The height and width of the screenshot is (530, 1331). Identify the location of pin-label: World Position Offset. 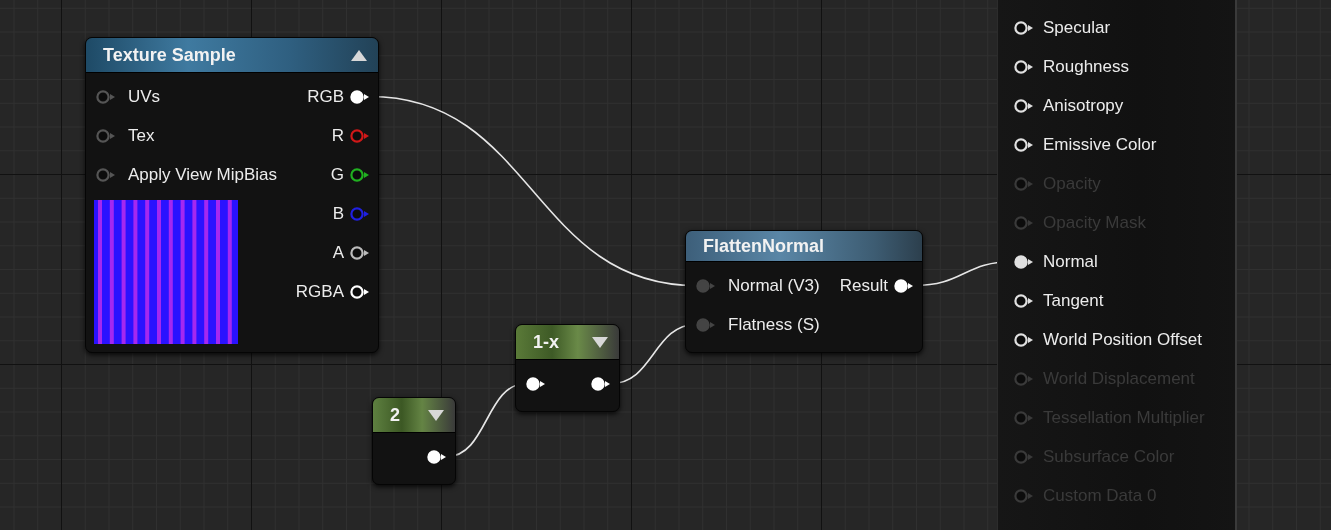
(1123, 339).